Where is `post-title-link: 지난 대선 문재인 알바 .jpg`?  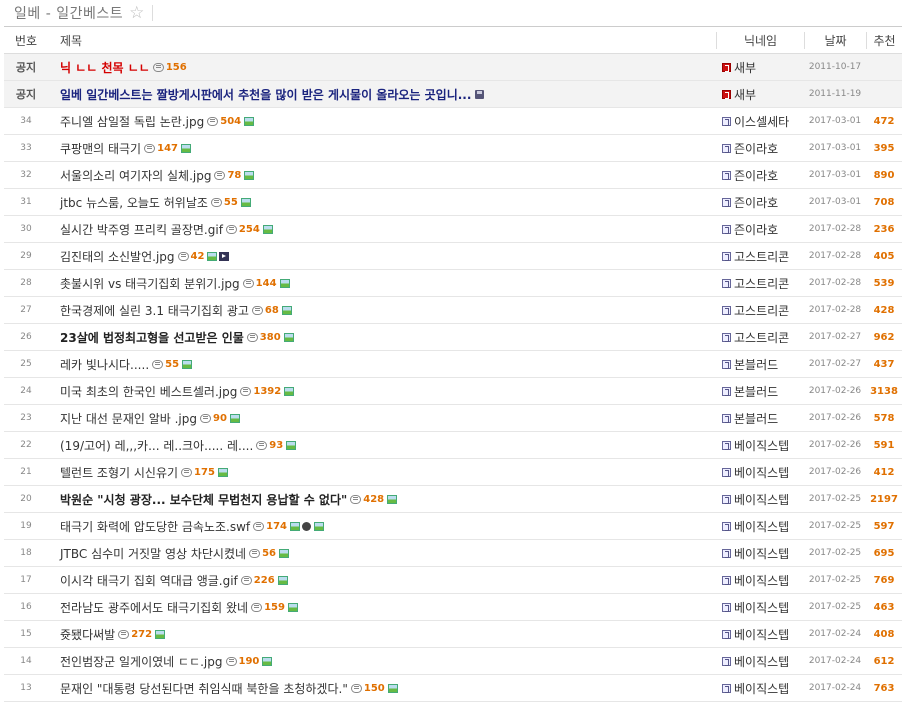 post-title-link: 지난 대선 문재인 알바 .jpg is located at coordinates (128, 418).